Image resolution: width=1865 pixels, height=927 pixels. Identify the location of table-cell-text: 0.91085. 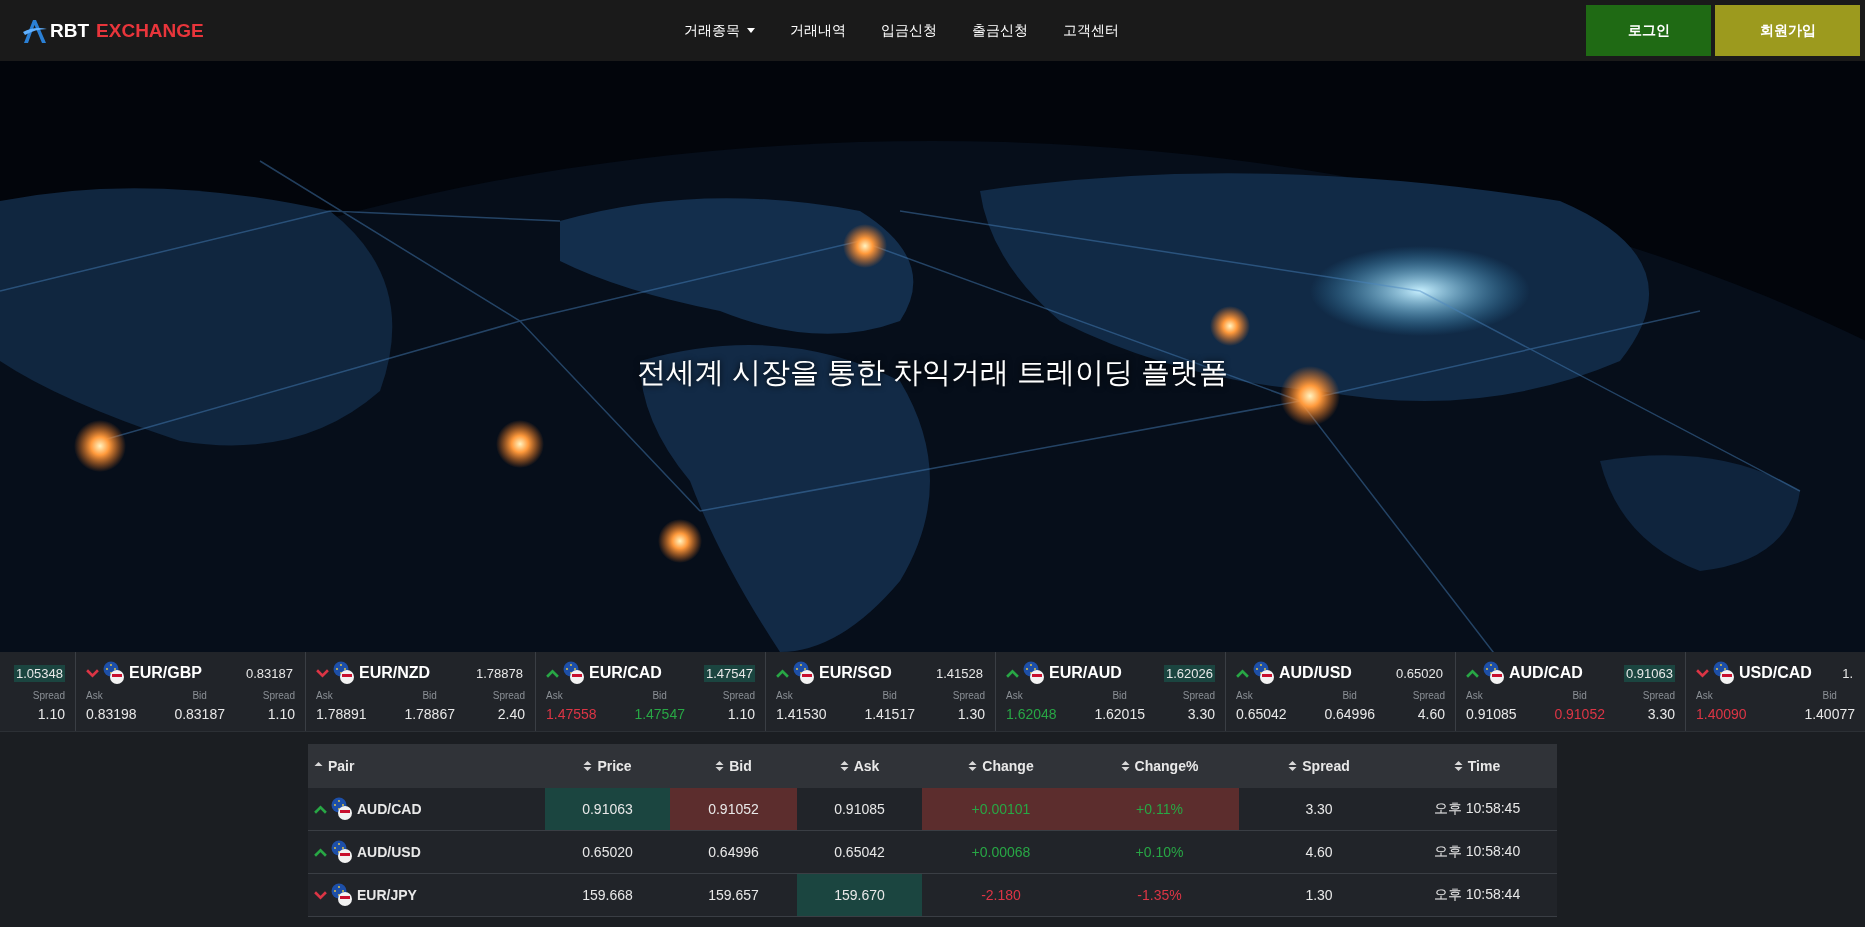
(859, 809).